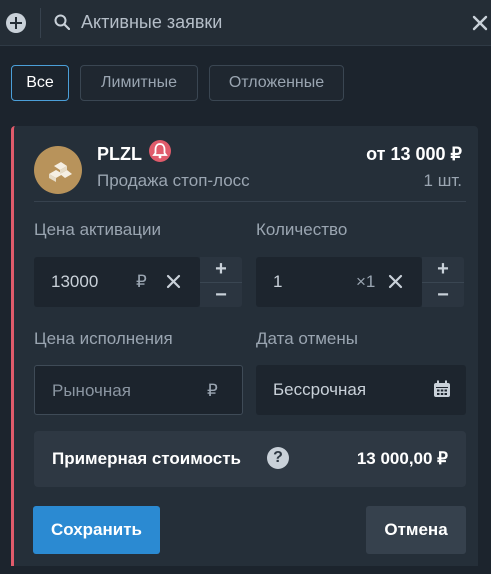  What do you see at coordinates (402, 458) in the screenshot?
I see `estimated-cost-value: 13 000,00 ₽` at bounding box center [402, 458].